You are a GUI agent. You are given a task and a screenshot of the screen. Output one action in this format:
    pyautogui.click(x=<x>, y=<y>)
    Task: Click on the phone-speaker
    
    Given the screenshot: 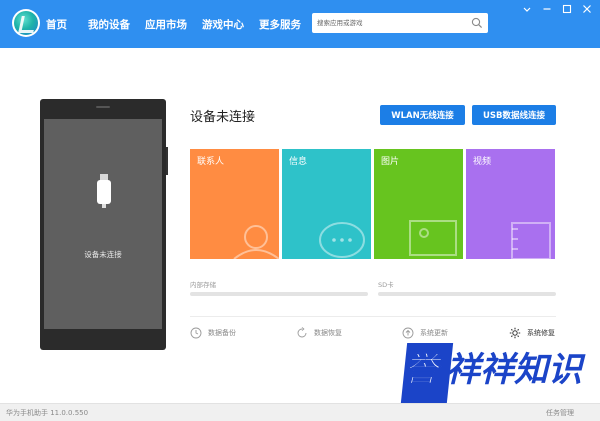 What is the action you would take?
    pyautogui.click(x=103, y=107)
    